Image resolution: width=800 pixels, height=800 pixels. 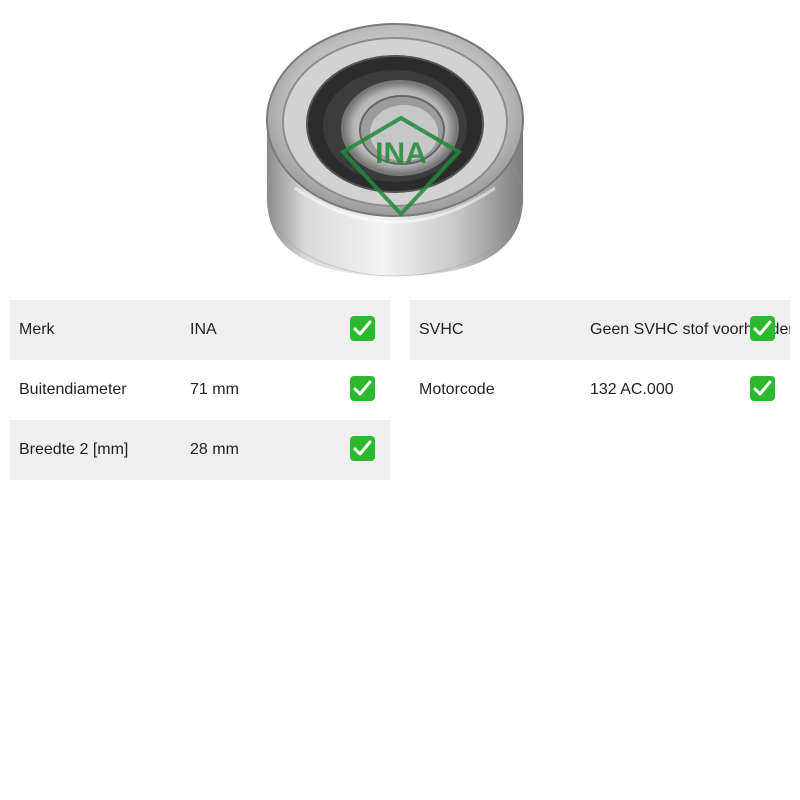 I want to click on svg-text: INA, so click(x=401, y=153).